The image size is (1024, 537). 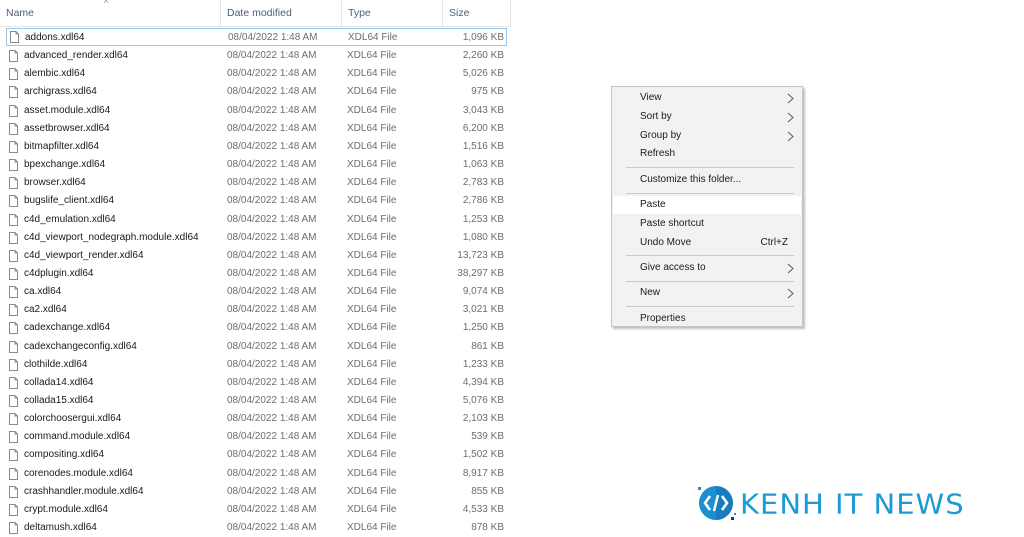 What do you see at coordinates (110, 13) in the screenshot?
I see `column-header-name: Name` at bounding box center [110, 13].